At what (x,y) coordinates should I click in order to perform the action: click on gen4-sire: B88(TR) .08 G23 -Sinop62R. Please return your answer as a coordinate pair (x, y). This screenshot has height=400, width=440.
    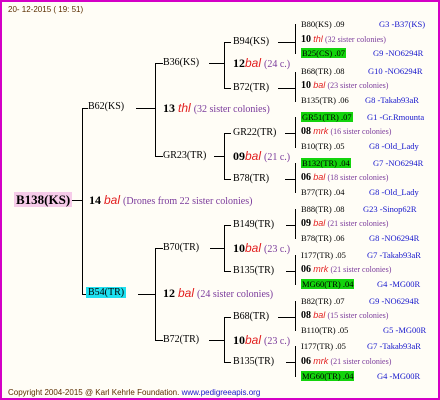
    Looking at the image, I should click on (359, 209).